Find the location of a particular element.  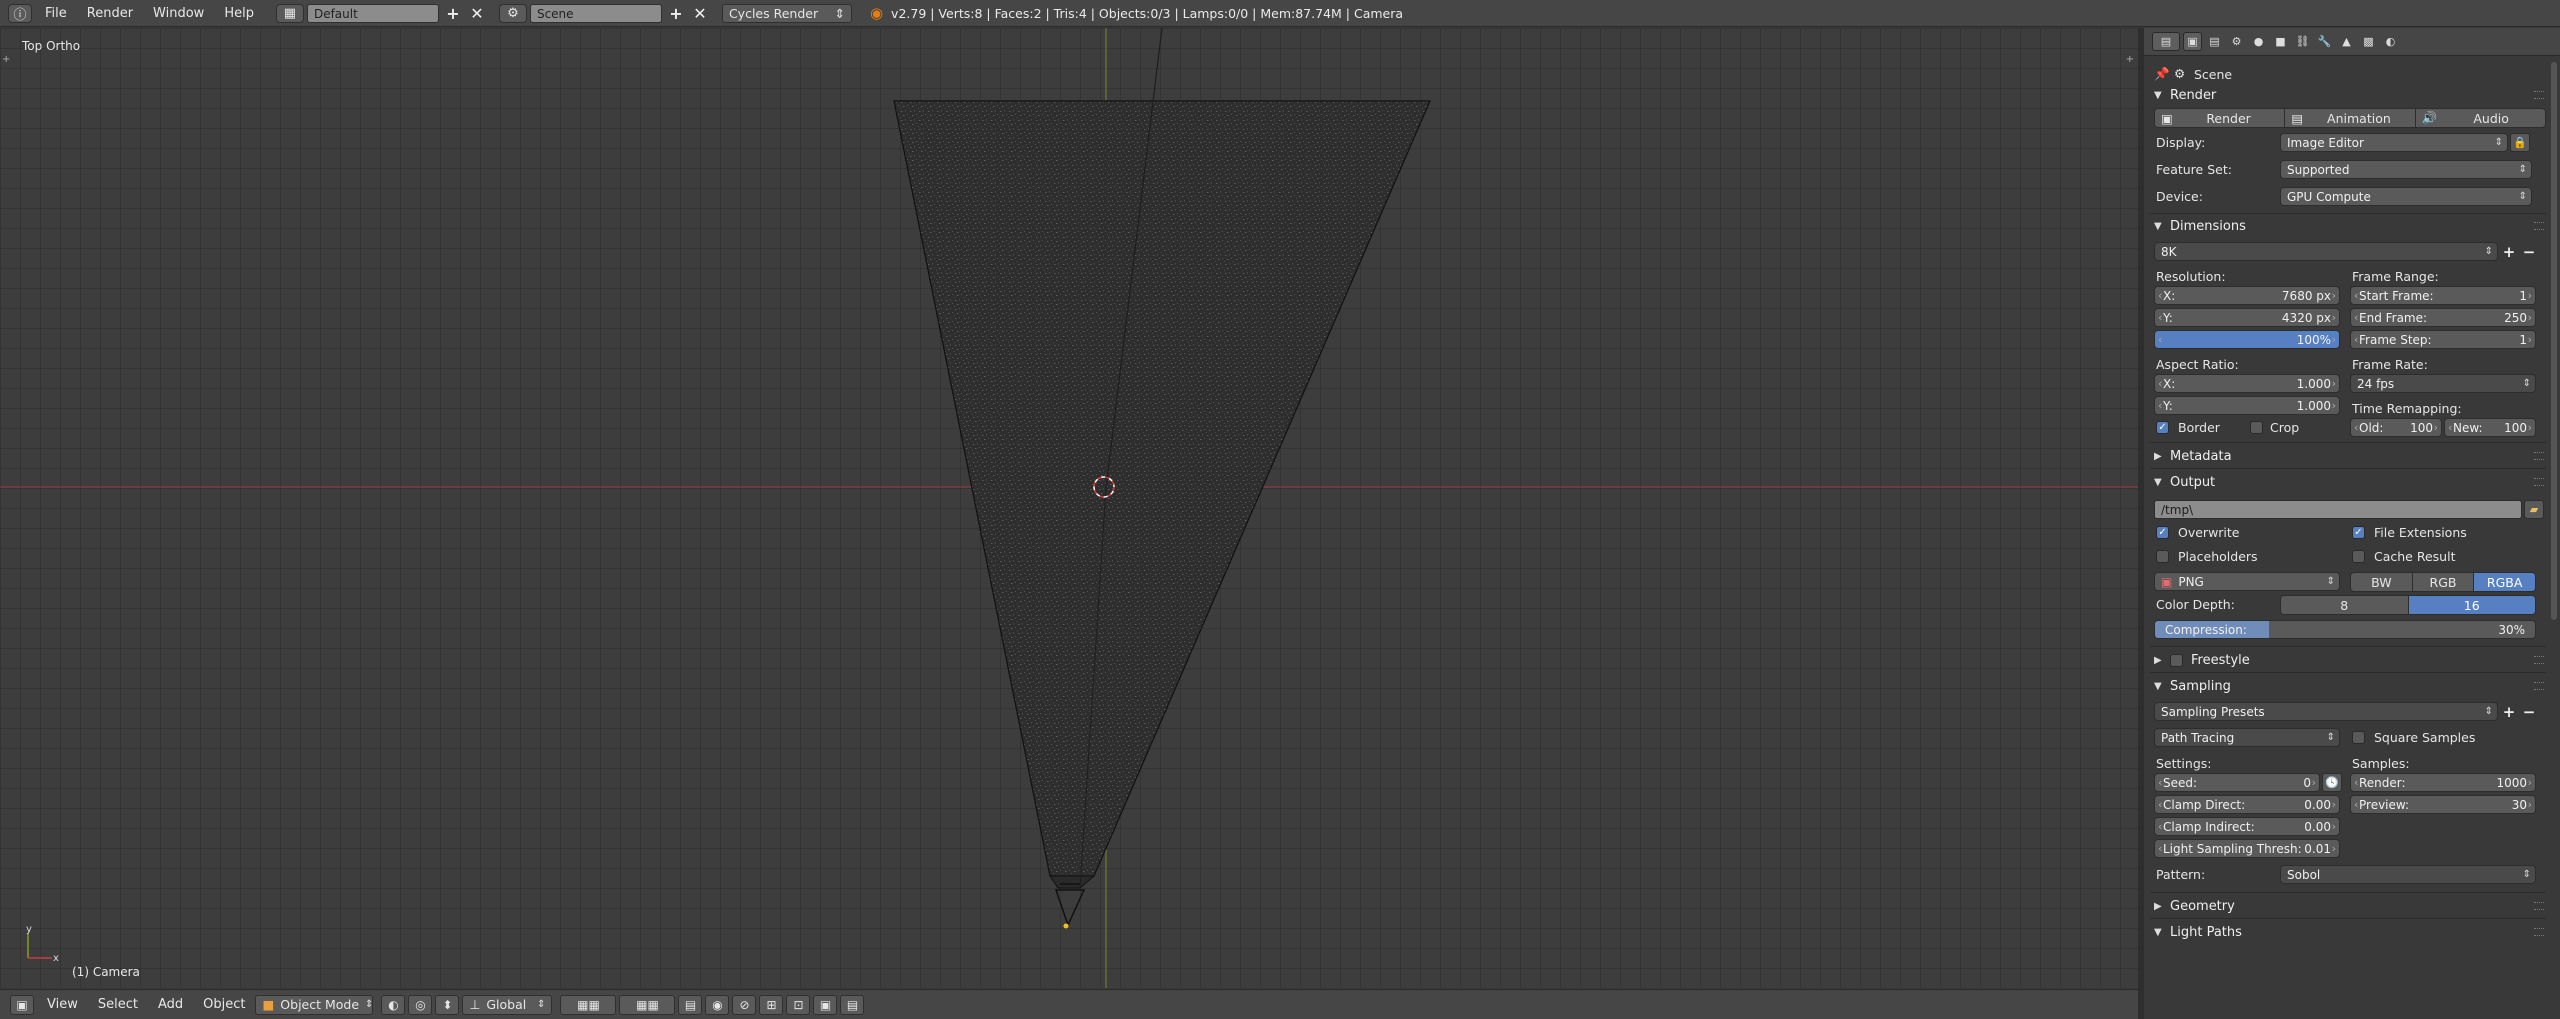

editor-type-icon: ▤ is located at coordinates (2166, 41).